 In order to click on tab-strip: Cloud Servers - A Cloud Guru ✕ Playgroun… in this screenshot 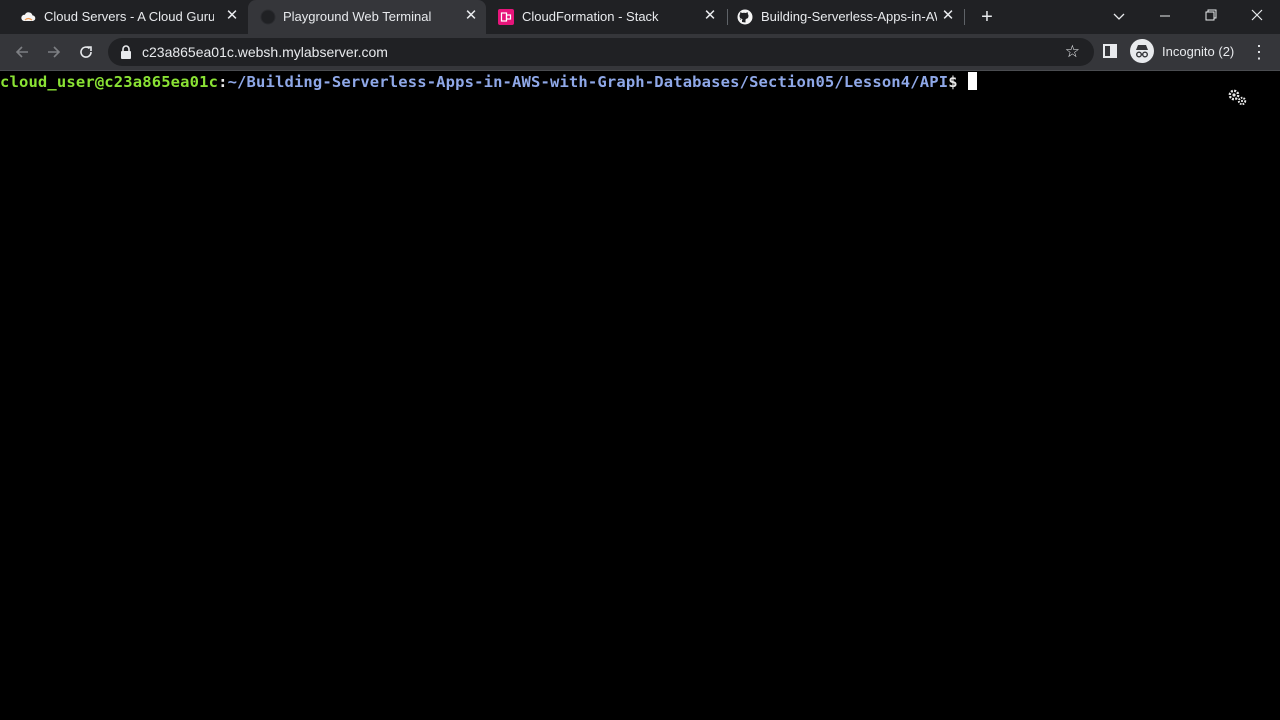, I will do `click(640, 17)`.